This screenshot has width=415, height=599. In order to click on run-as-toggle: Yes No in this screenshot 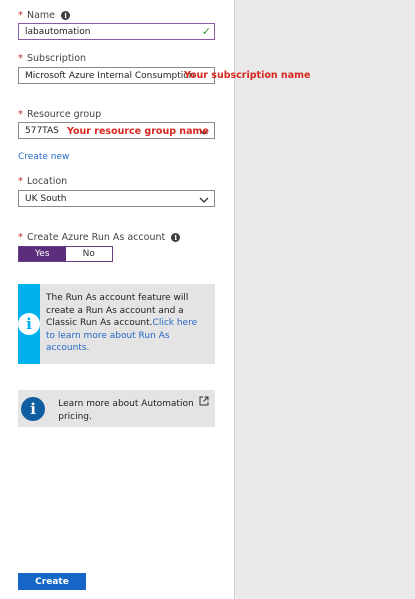, I will do `click(65, 254)`.